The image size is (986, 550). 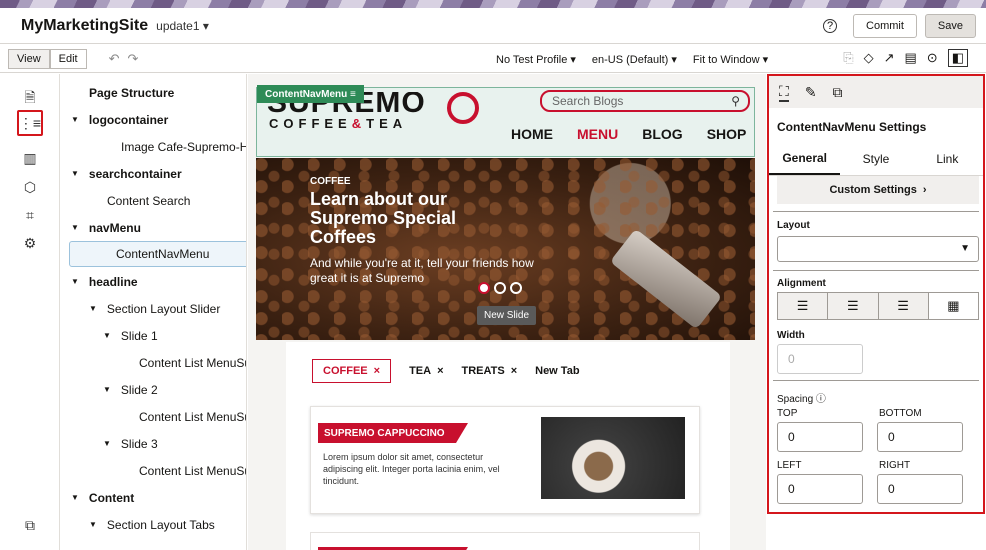 I want to click on commit-button: Commit, so click(x=885, y=26).